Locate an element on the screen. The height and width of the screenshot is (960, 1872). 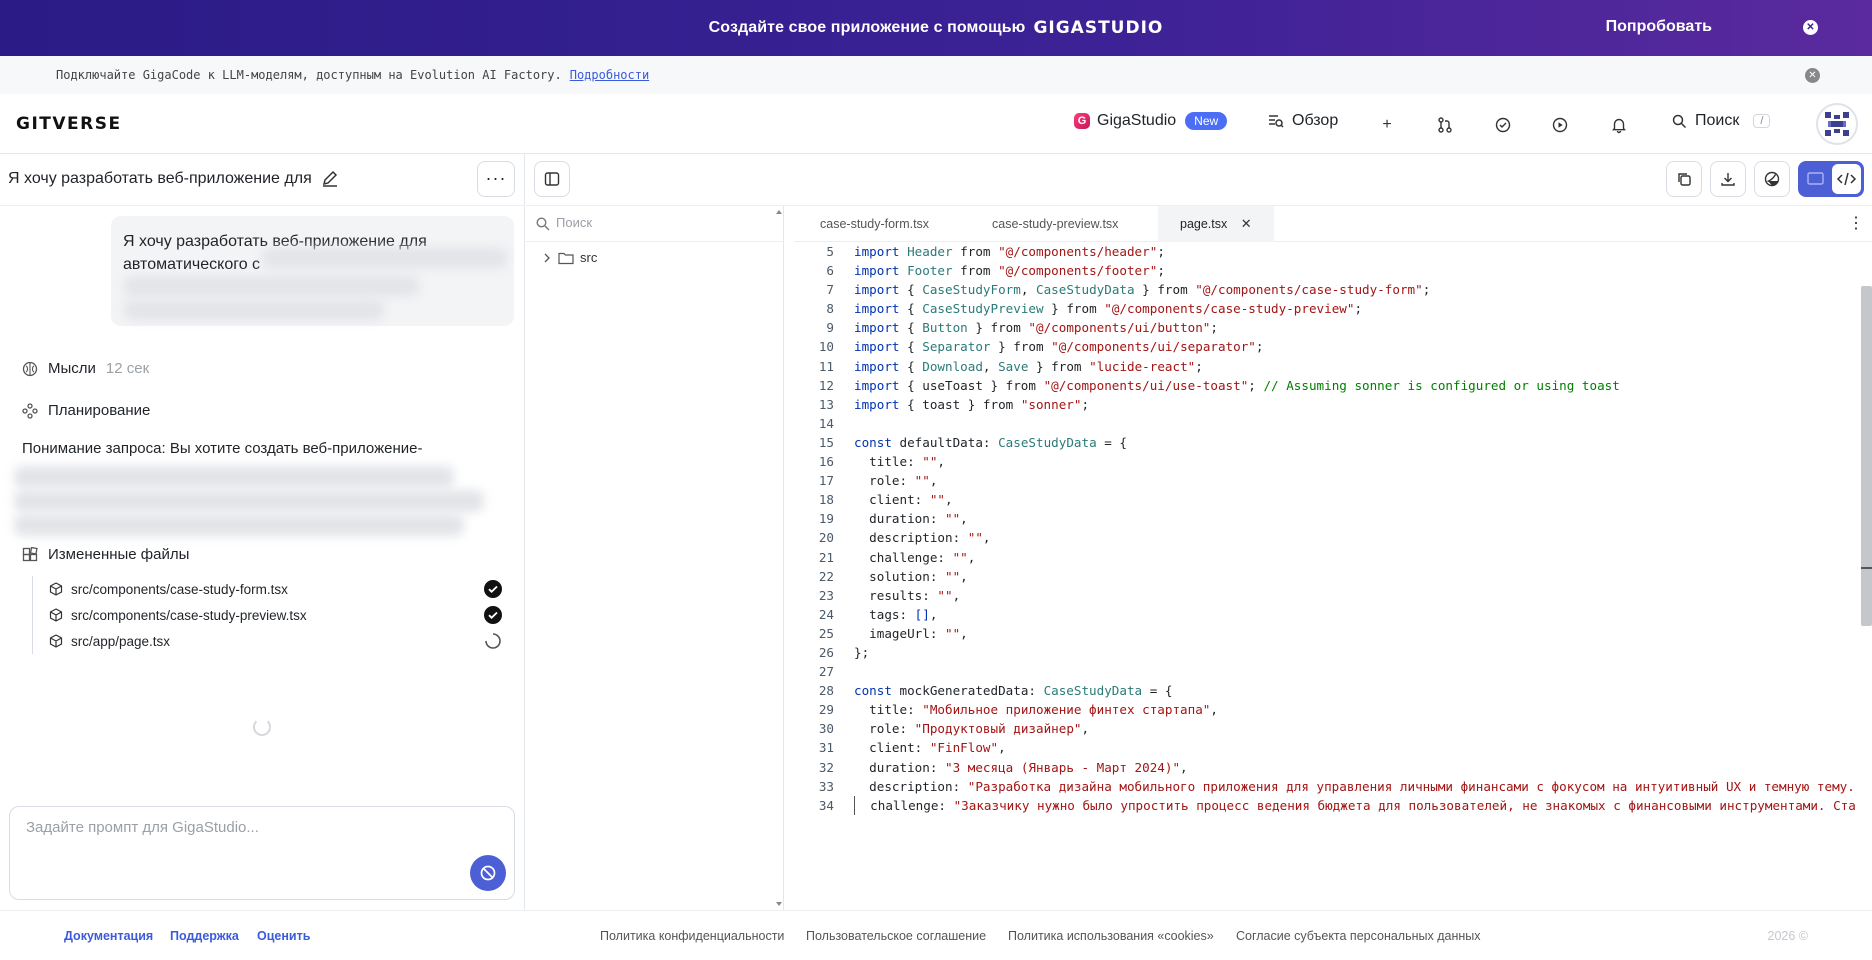
download-button is located at coordinates (1728, 179).